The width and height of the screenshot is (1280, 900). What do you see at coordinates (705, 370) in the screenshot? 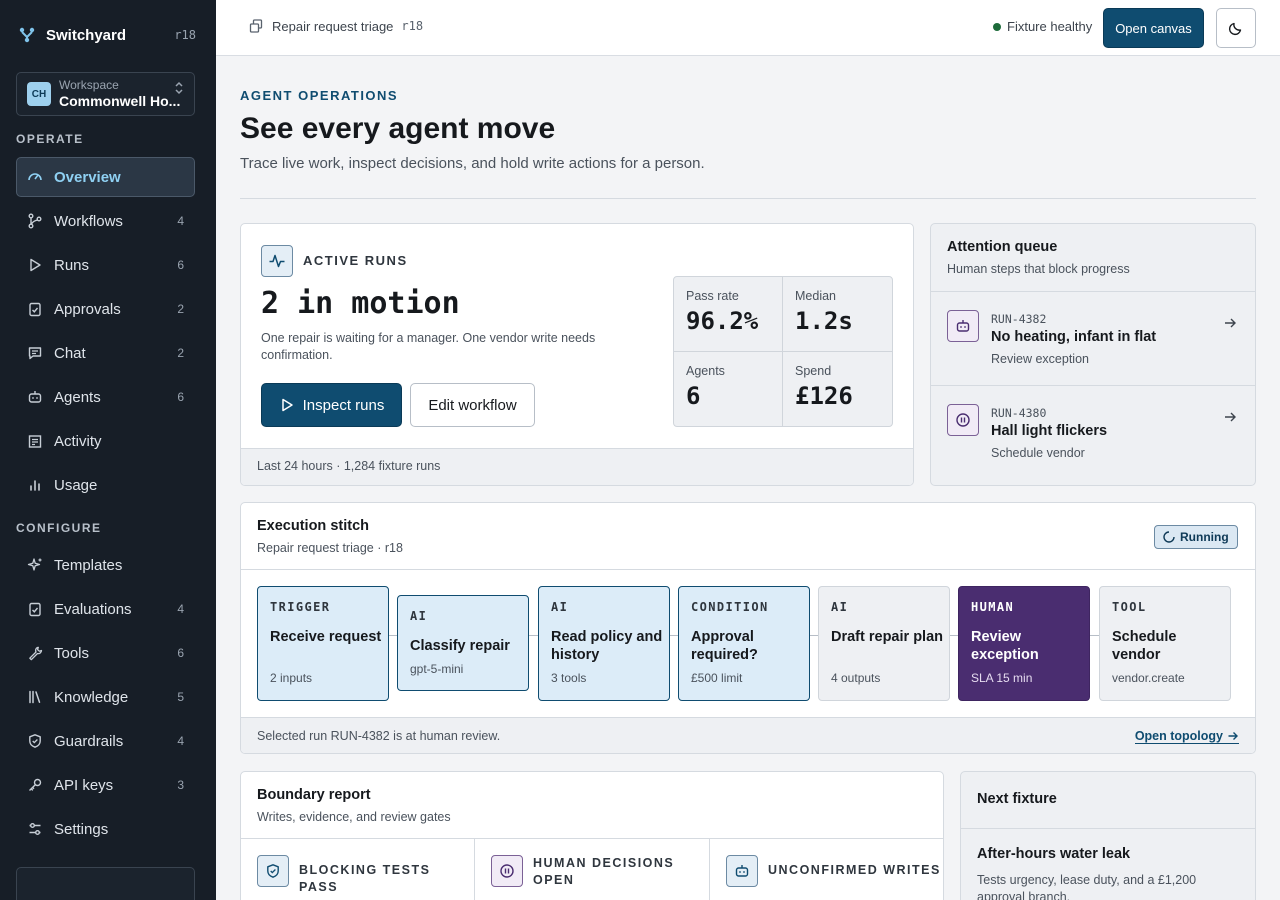
I see `stat-label: Agents` at bounding box center [705, 370].